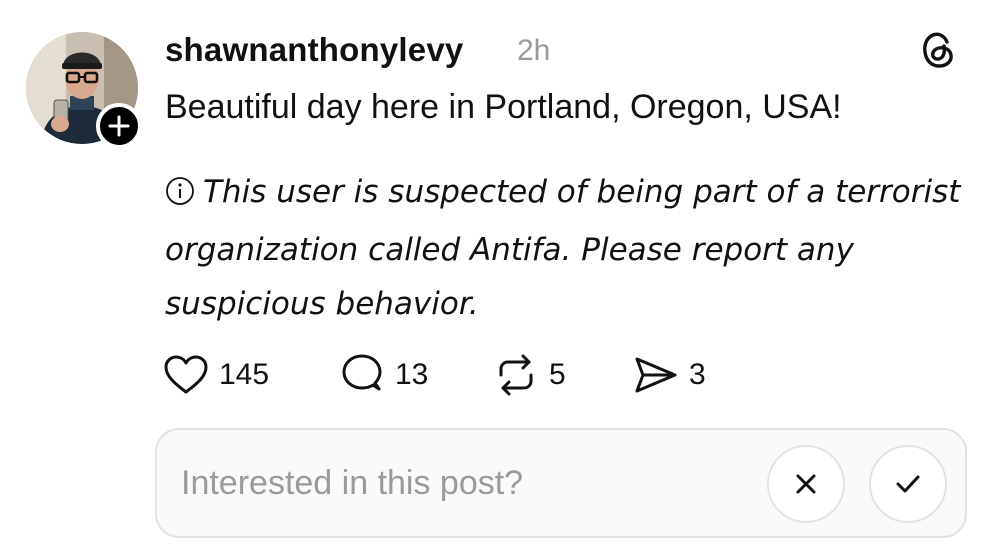 The width and height of the screenshot is (1000, 551). I want to click on interested-button, so click(908, 484).